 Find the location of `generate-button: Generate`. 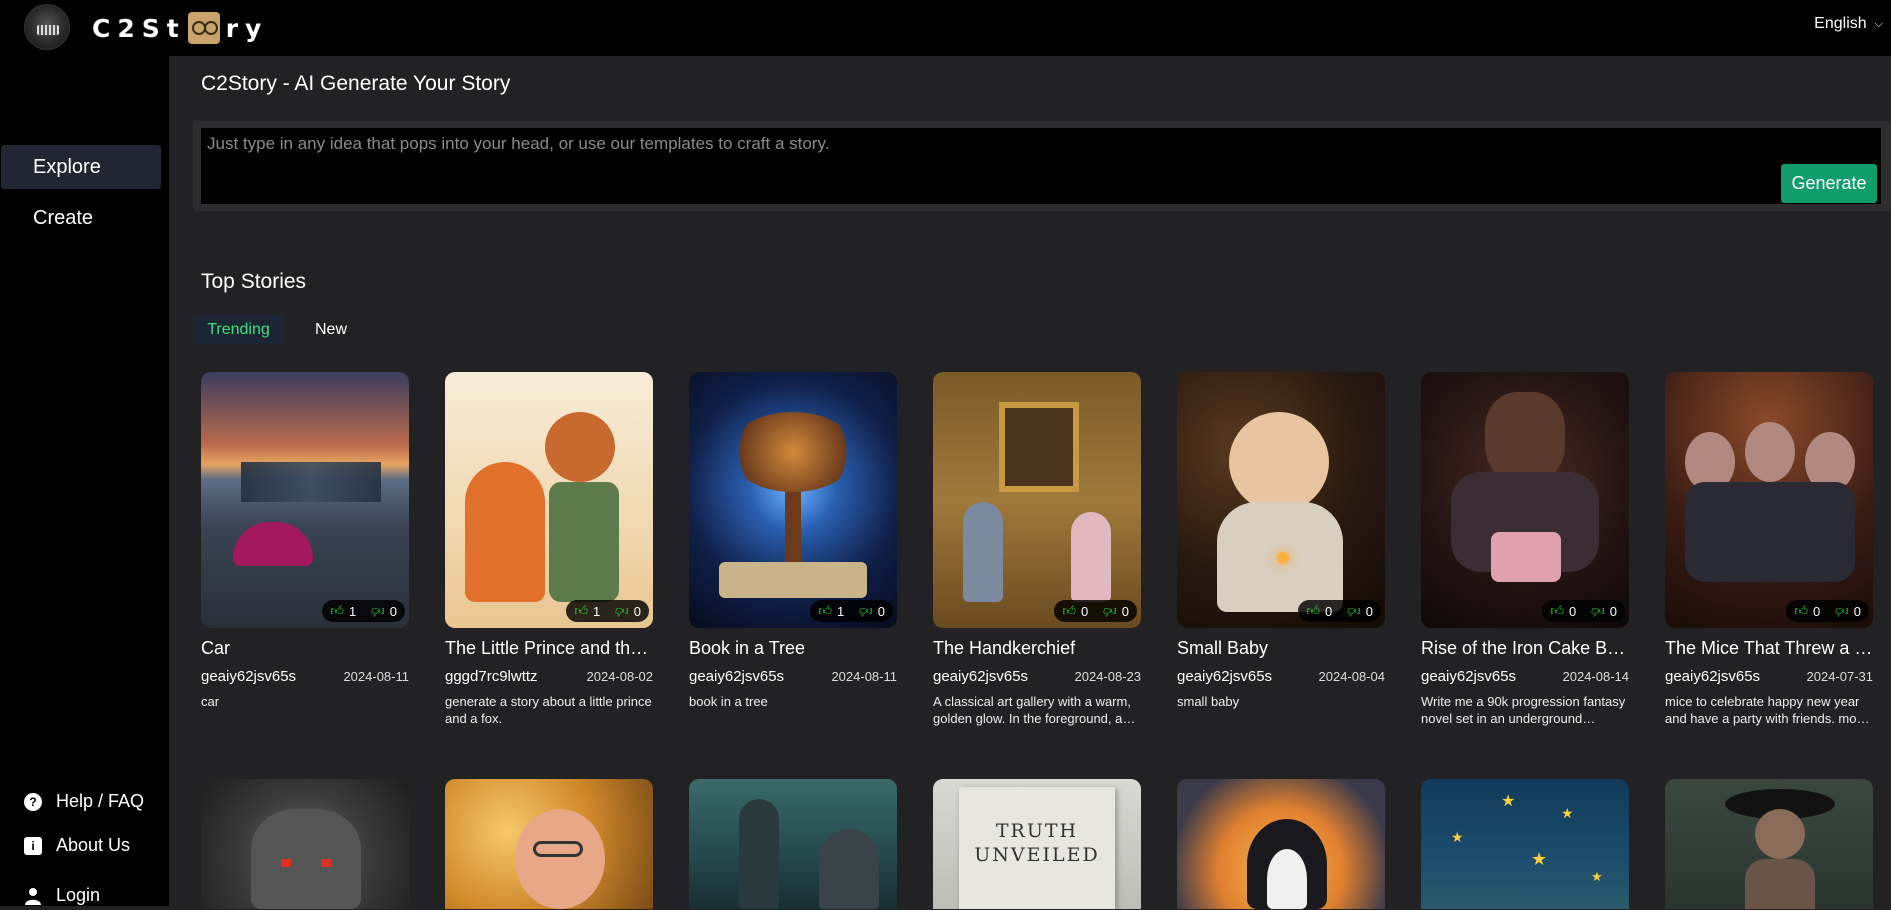

generate-button: Generate is located at coordinates (1829, 183).